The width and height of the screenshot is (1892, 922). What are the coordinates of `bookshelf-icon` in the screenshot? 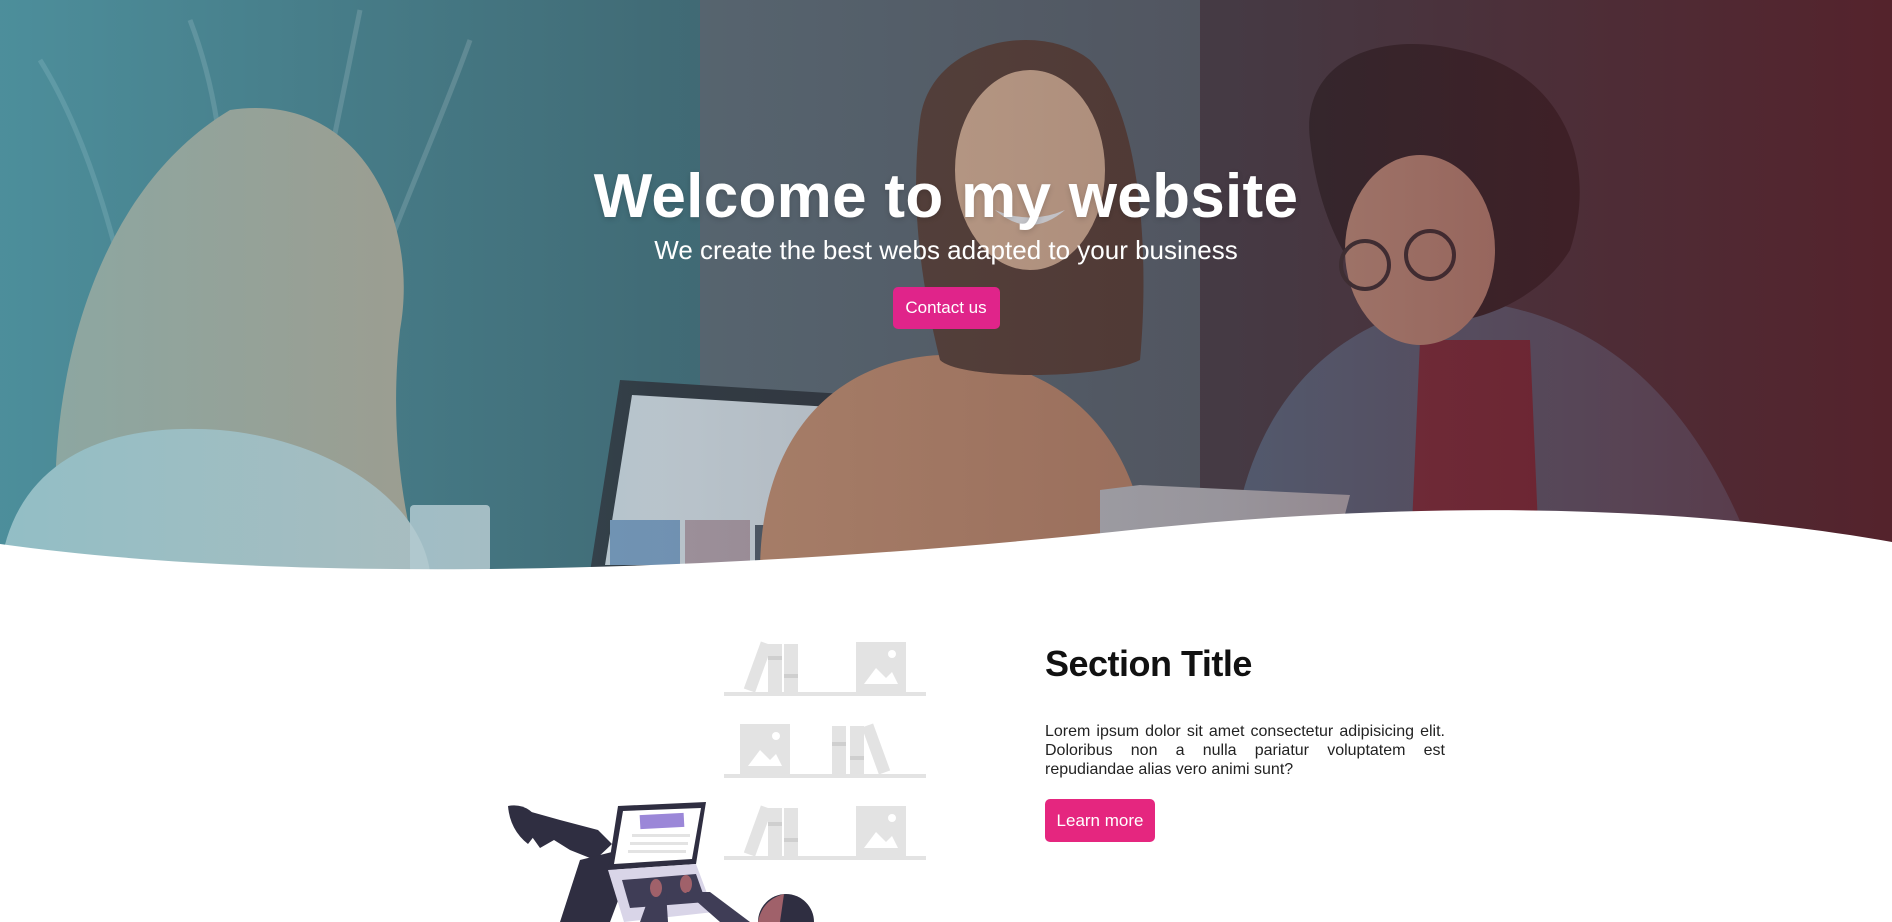 It's located at (825, 750).